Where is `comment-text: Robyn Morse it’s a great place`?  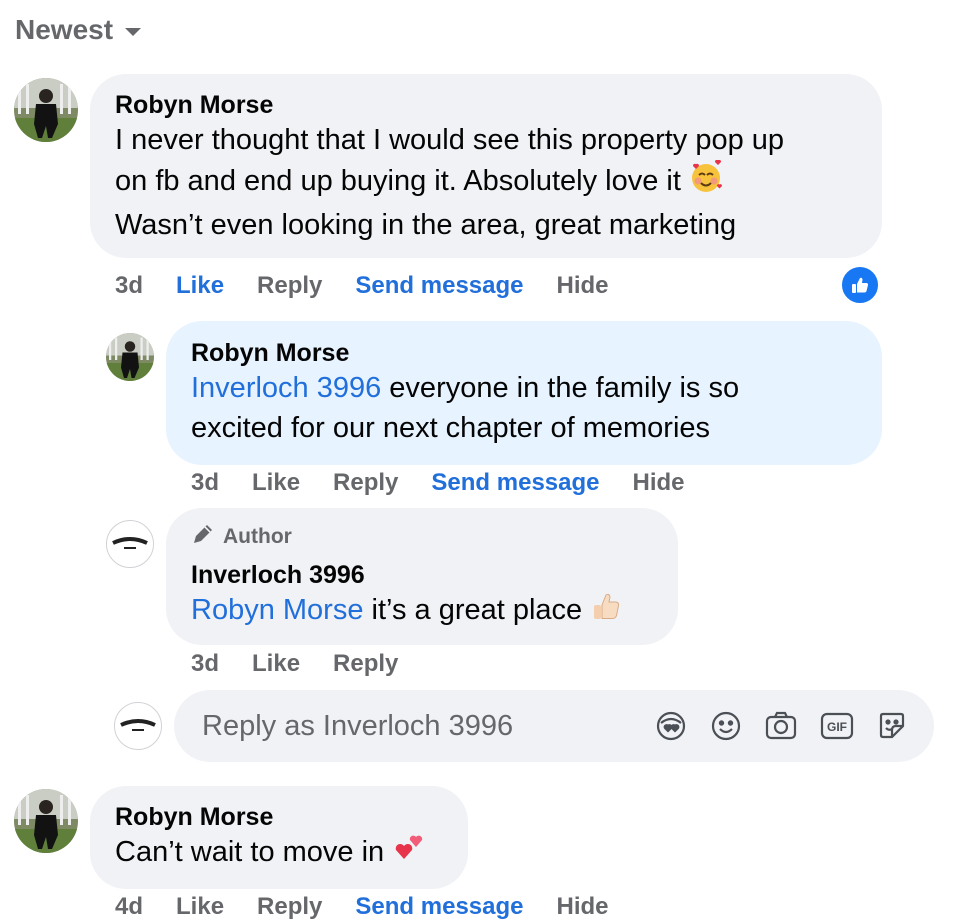
comment-text: Robyn Morse it’s a great place is located at coordinates (422, 611).